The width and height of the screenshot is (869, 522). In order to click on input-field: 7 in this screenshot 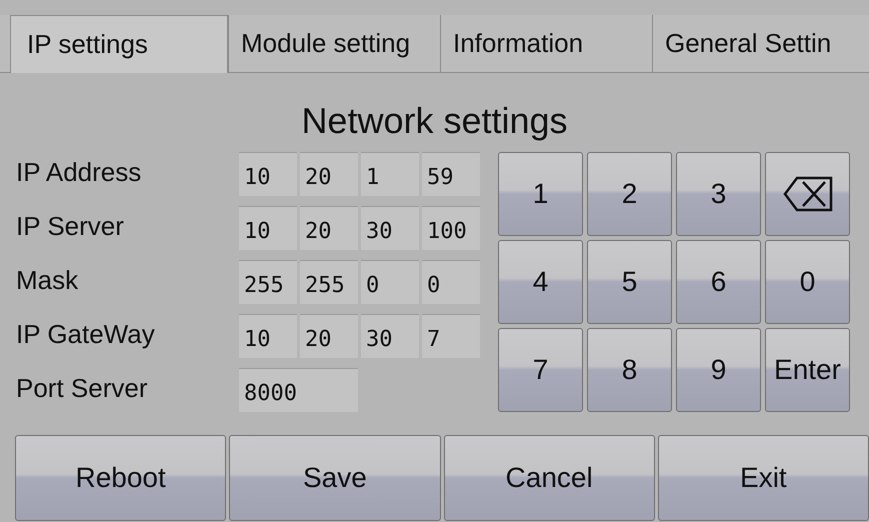, I will do `click(451, 336)`.